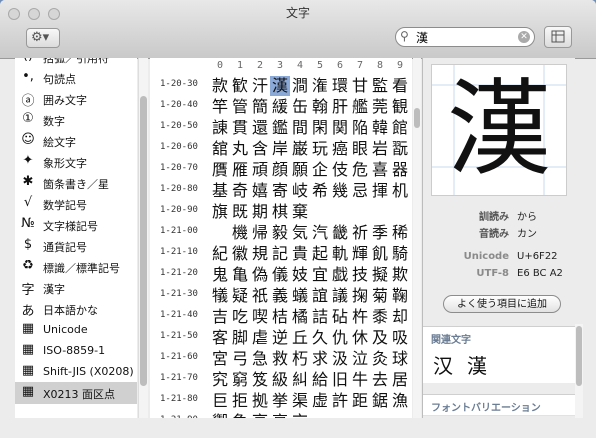  What do you see at coordinates (499, 405) in the screenshot?
I see `font-variation-header: フォントバリエーション` at bounding box center [499, 405].